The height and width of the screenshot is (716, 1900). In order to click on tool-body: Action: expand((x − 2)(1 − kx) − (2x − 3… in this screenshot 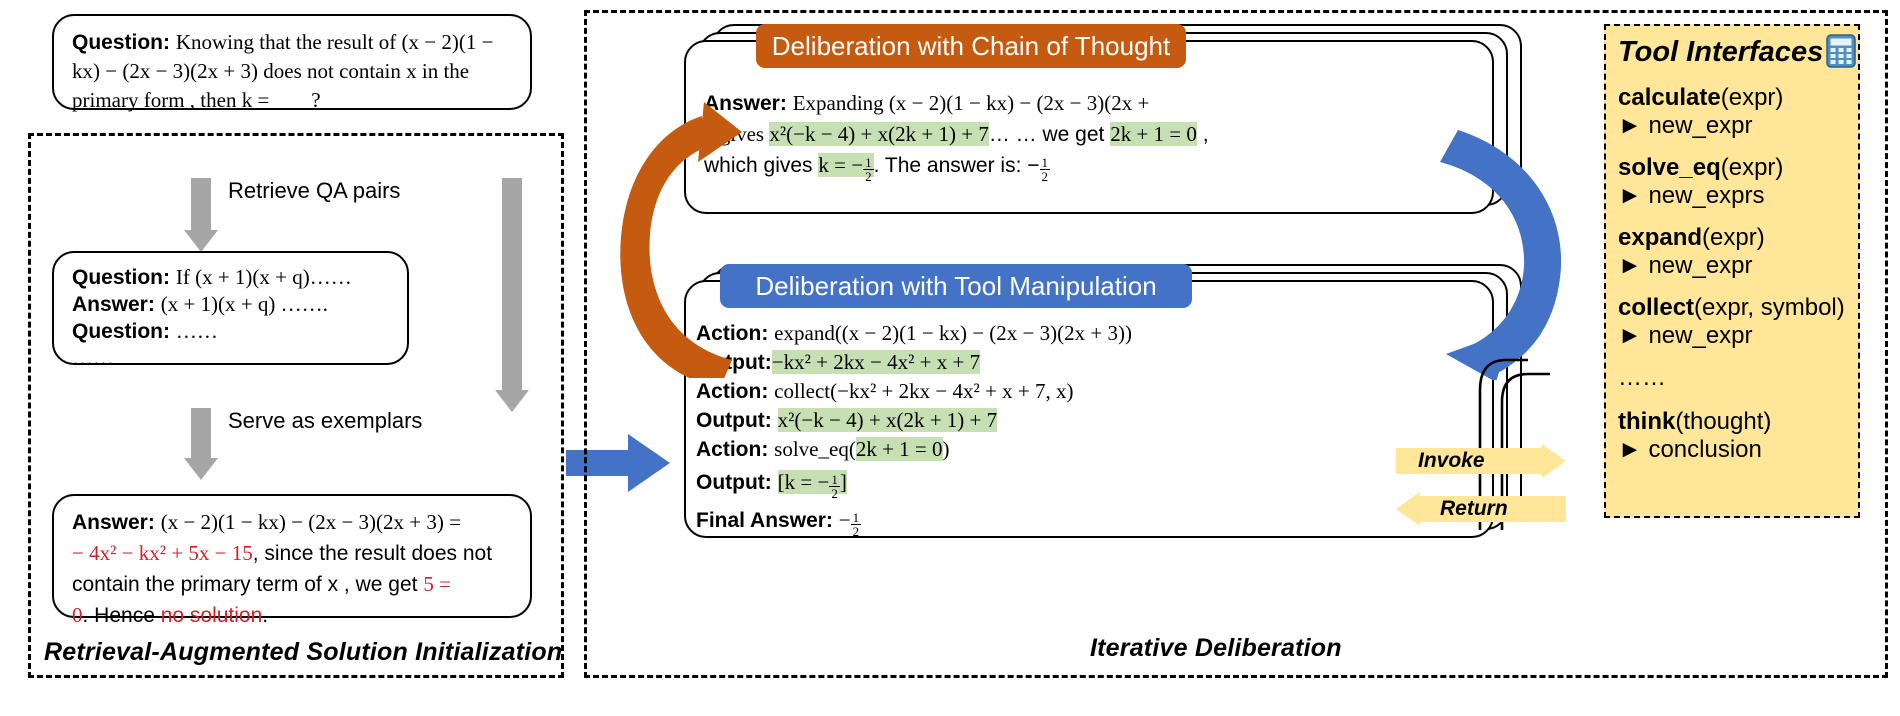, I will do `click(1091, 429)`.